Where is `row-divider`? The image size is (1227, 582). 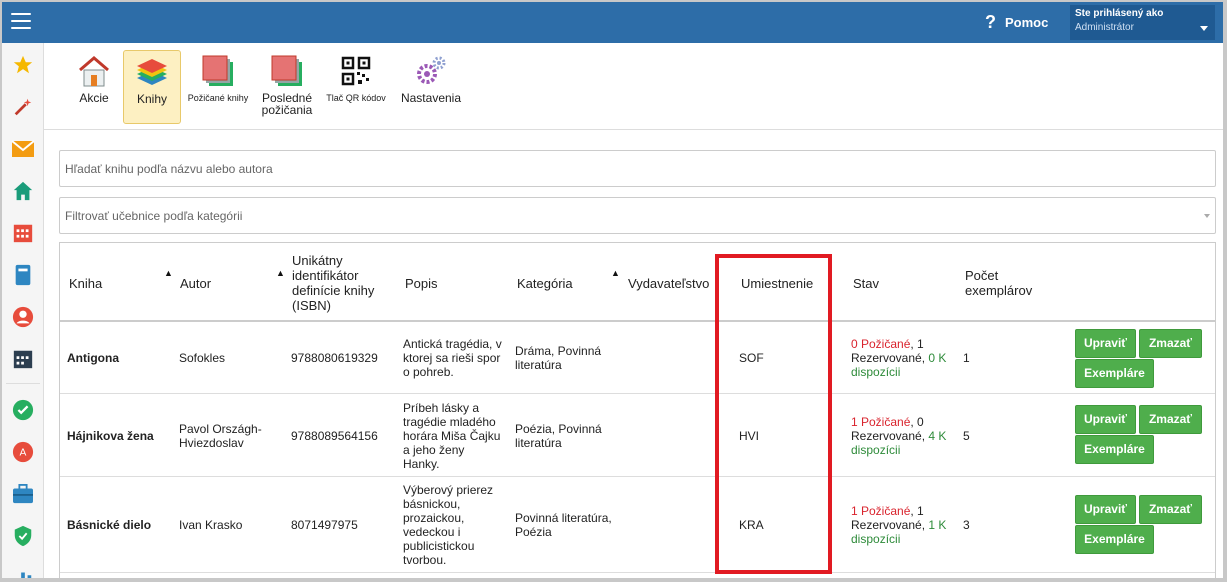
row-divider is located at coordinates (637, 393).